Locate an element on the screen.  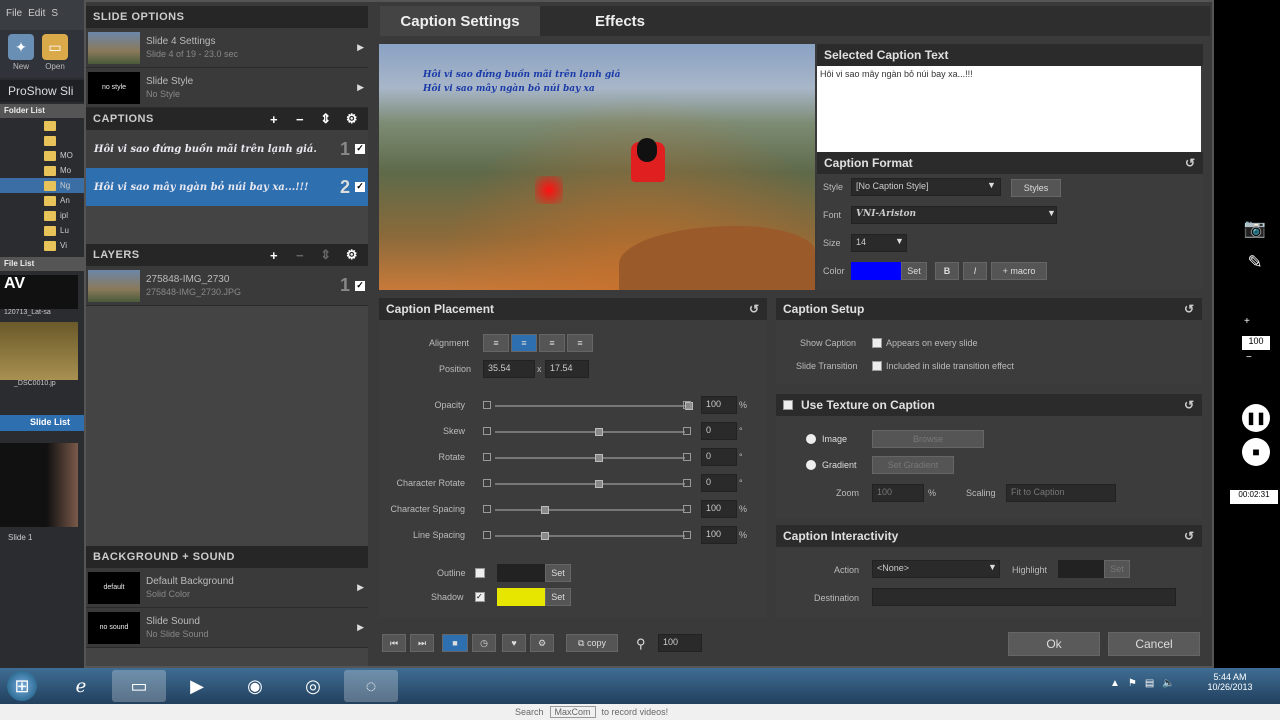
outline-color-swatch is located at coordinates (521, 573).